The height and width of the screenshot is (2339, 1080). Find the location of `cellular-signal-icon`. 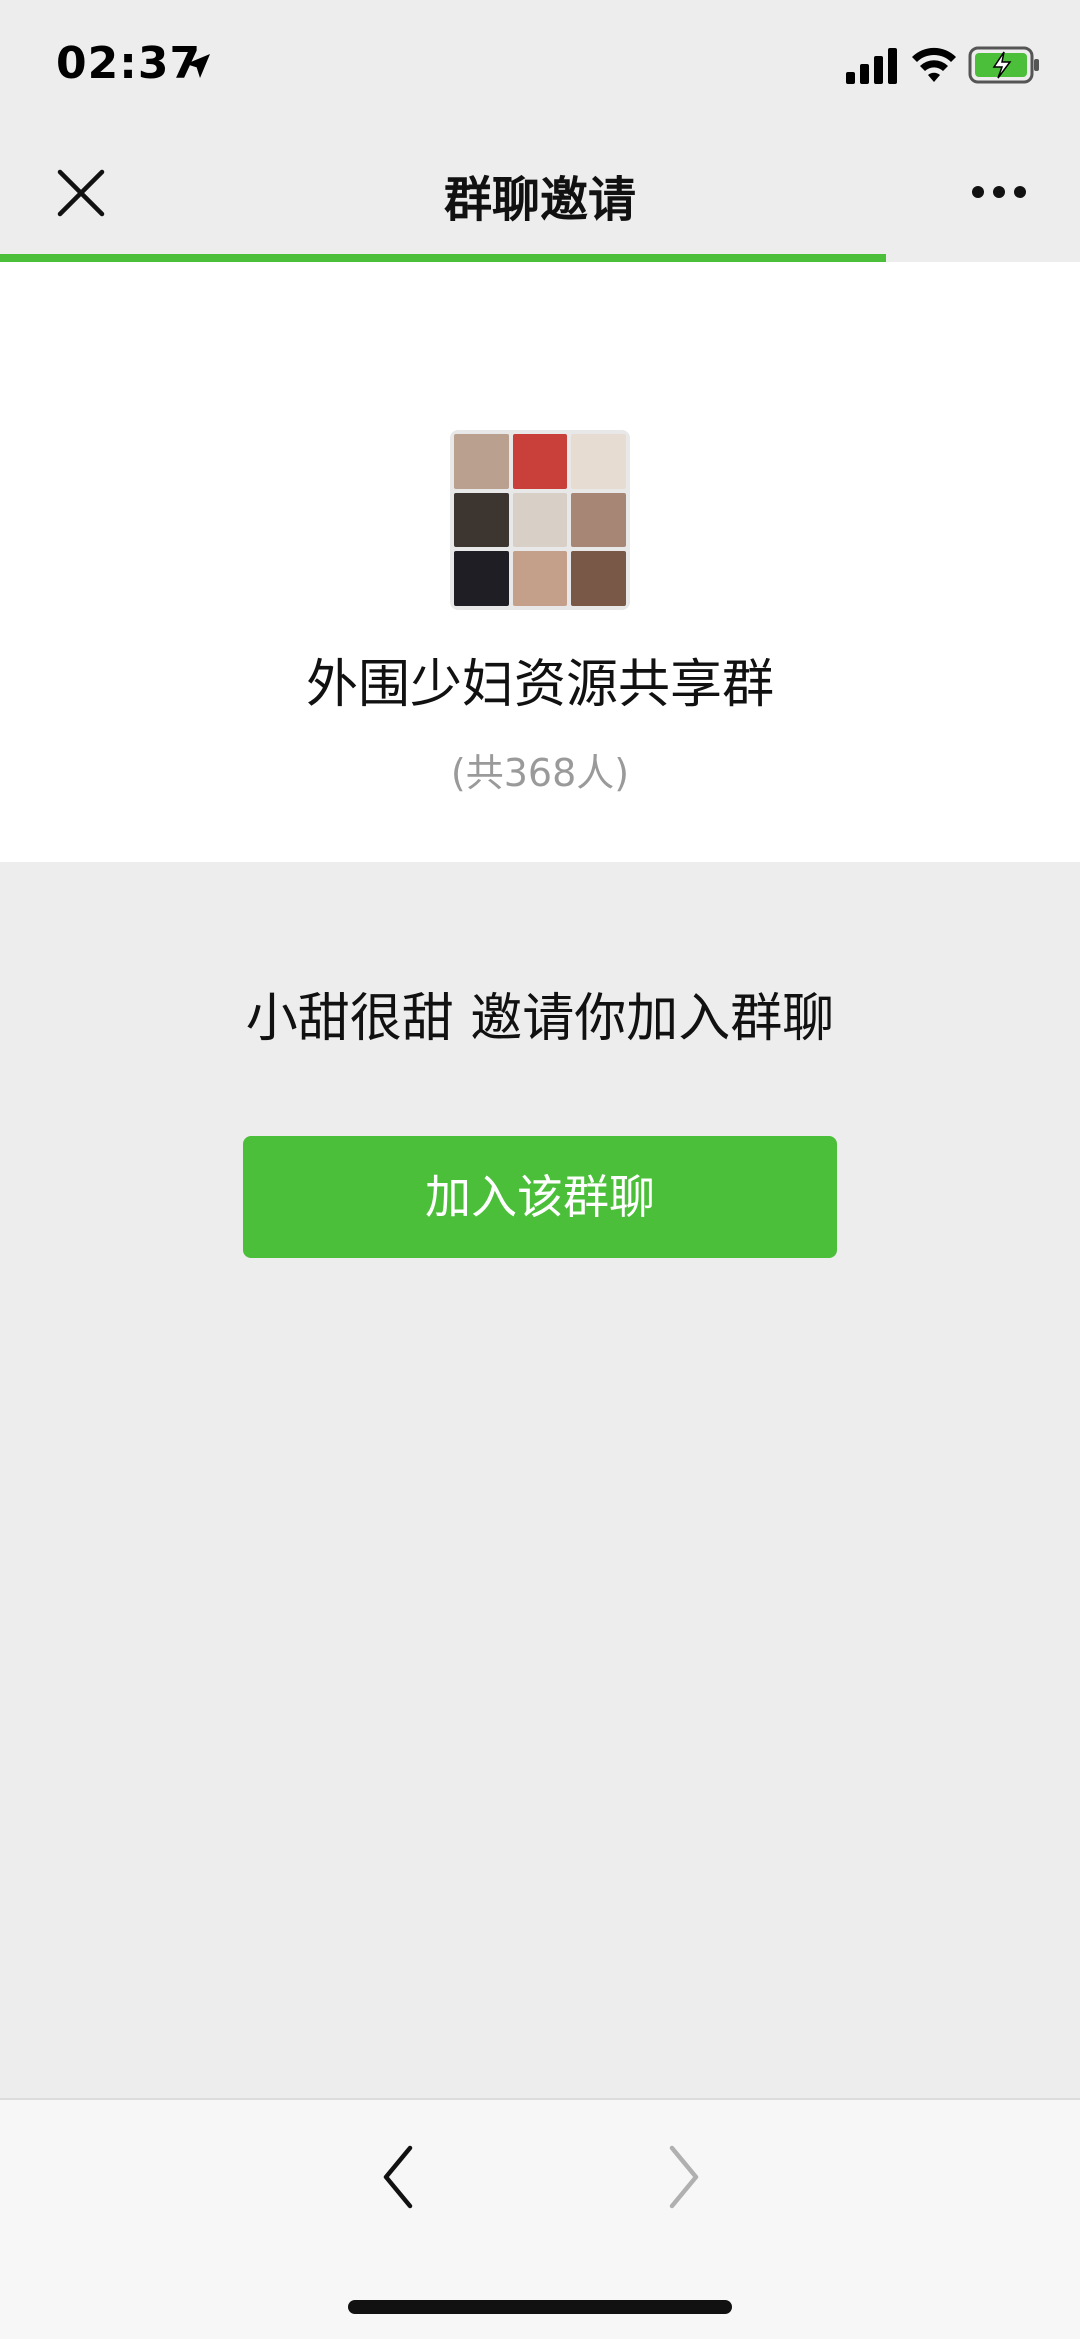

cellular-signal-icon is located at coordinates (871, 66).